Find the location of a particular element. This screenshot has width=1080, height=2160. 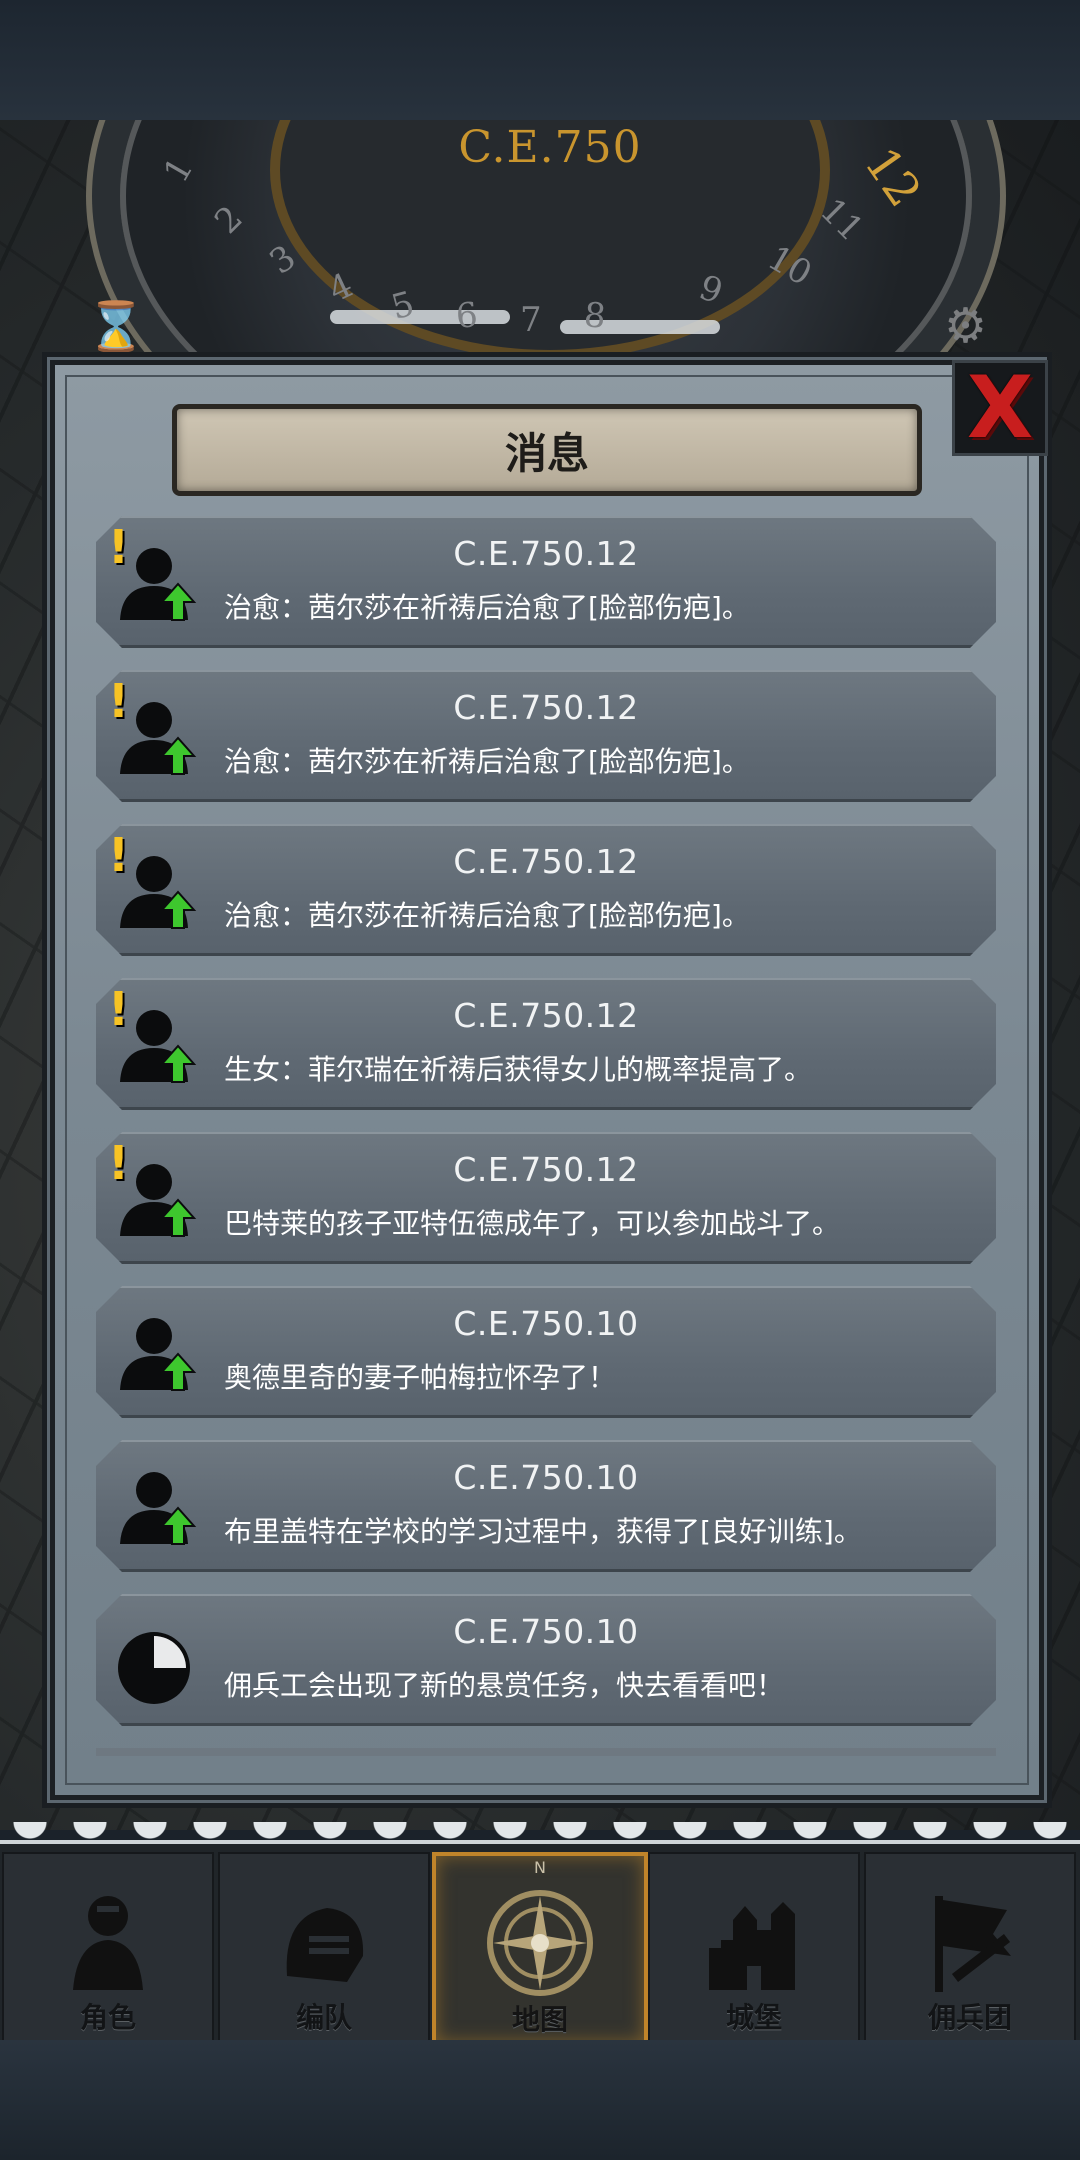

bottom-bar is located at coordinates (540, 2100).